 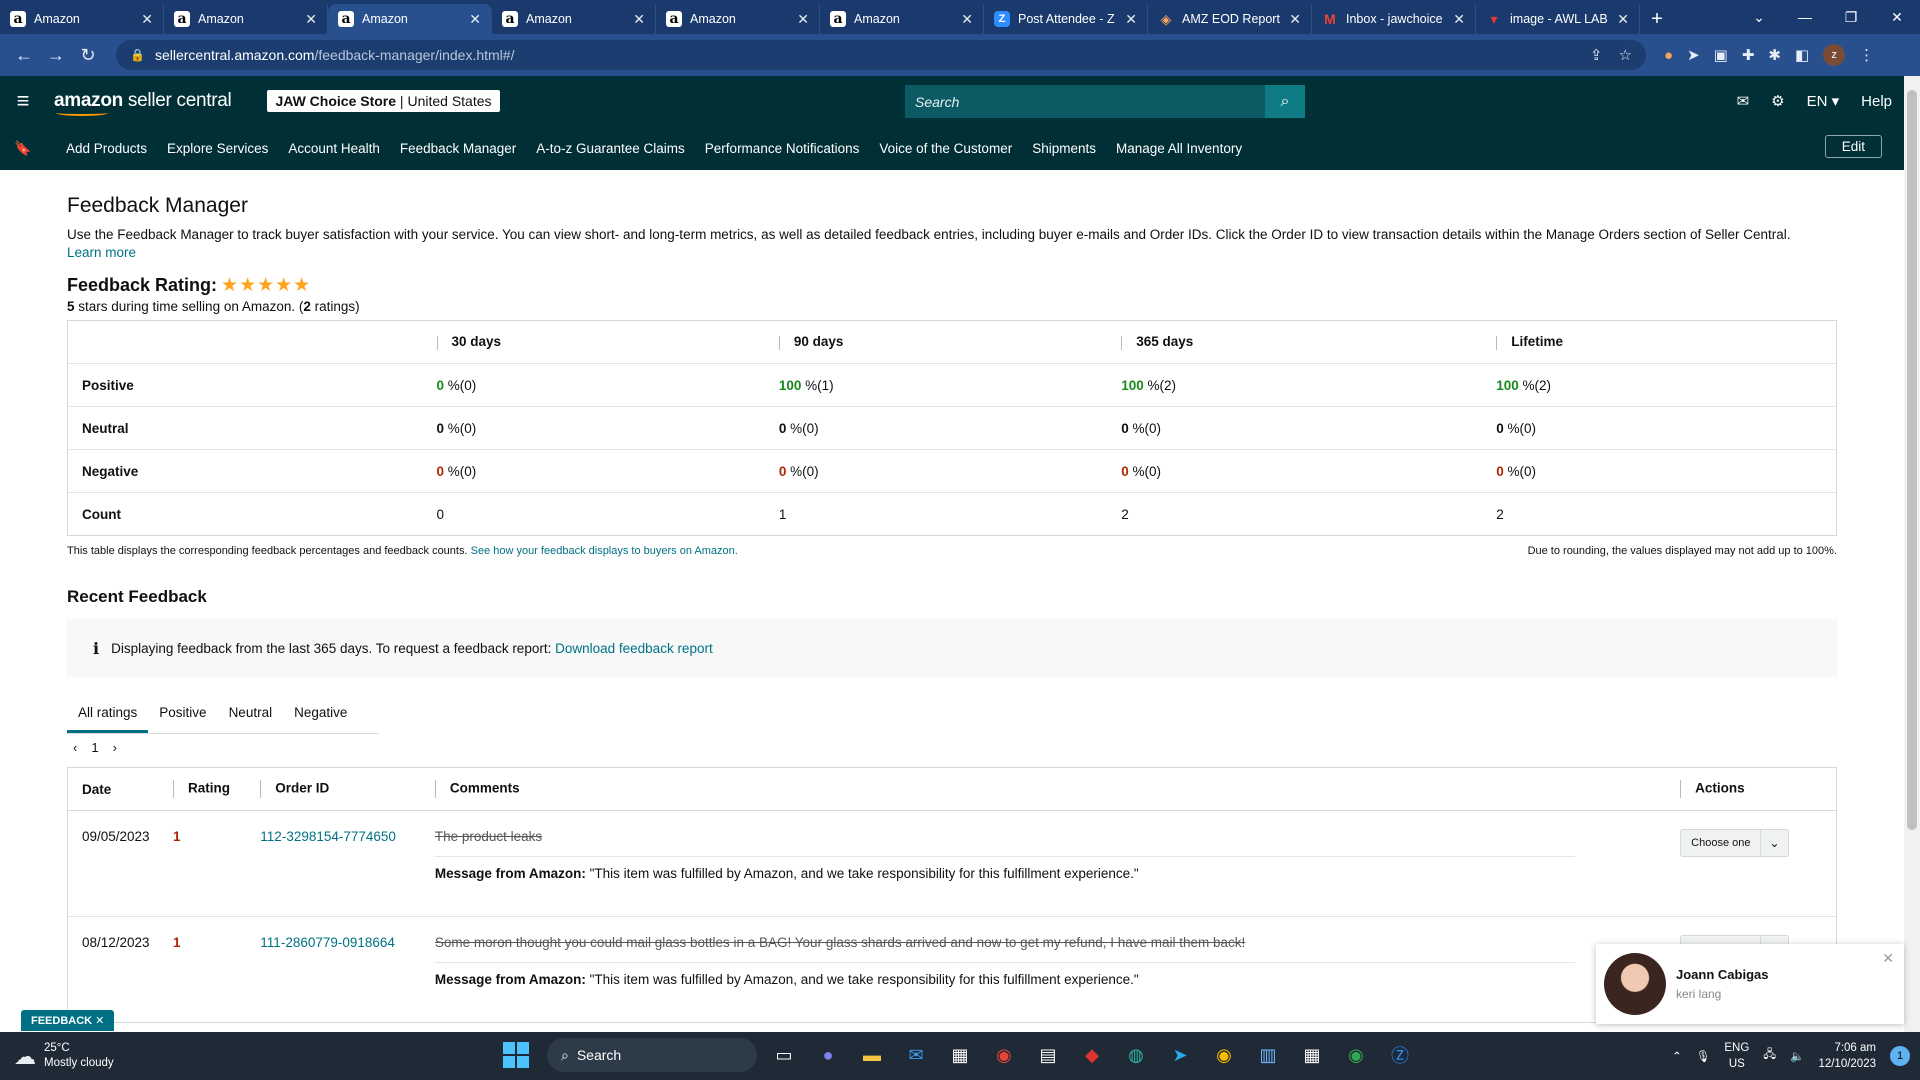 I want to click on app-icon: ▤, so click(x=1048, y=1055).